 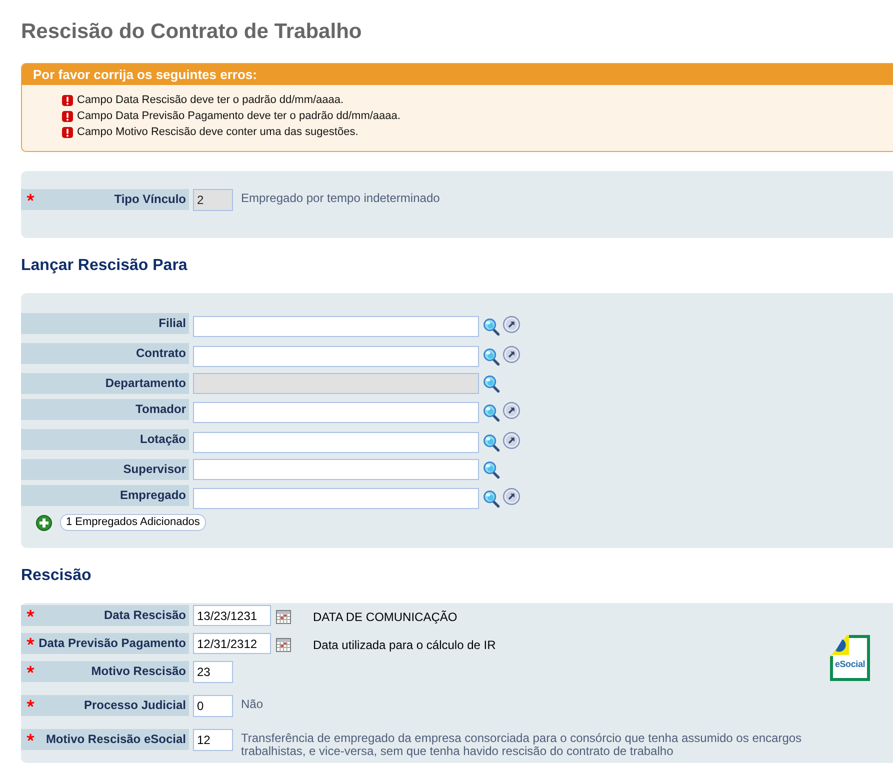 I want to click on section-heading: Rescisão, so click(x=56, y=576).